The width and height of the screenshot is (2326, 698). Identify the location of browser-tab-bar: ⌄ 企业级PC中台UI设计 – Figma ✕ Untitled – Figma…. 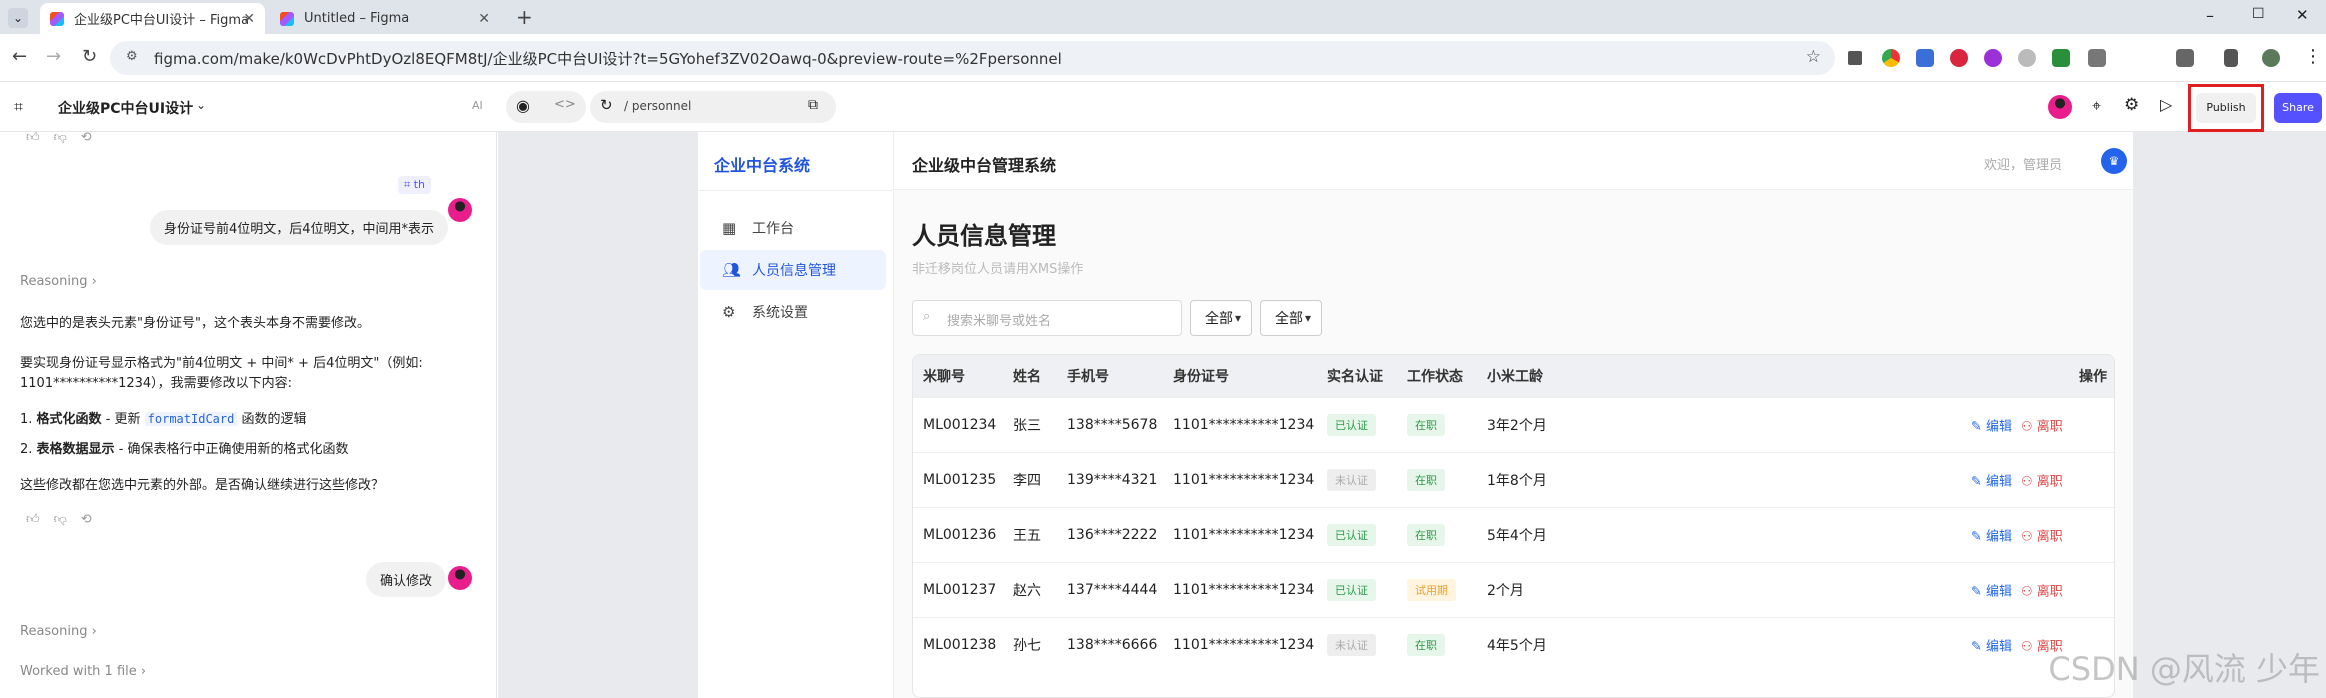
(1163, 17).